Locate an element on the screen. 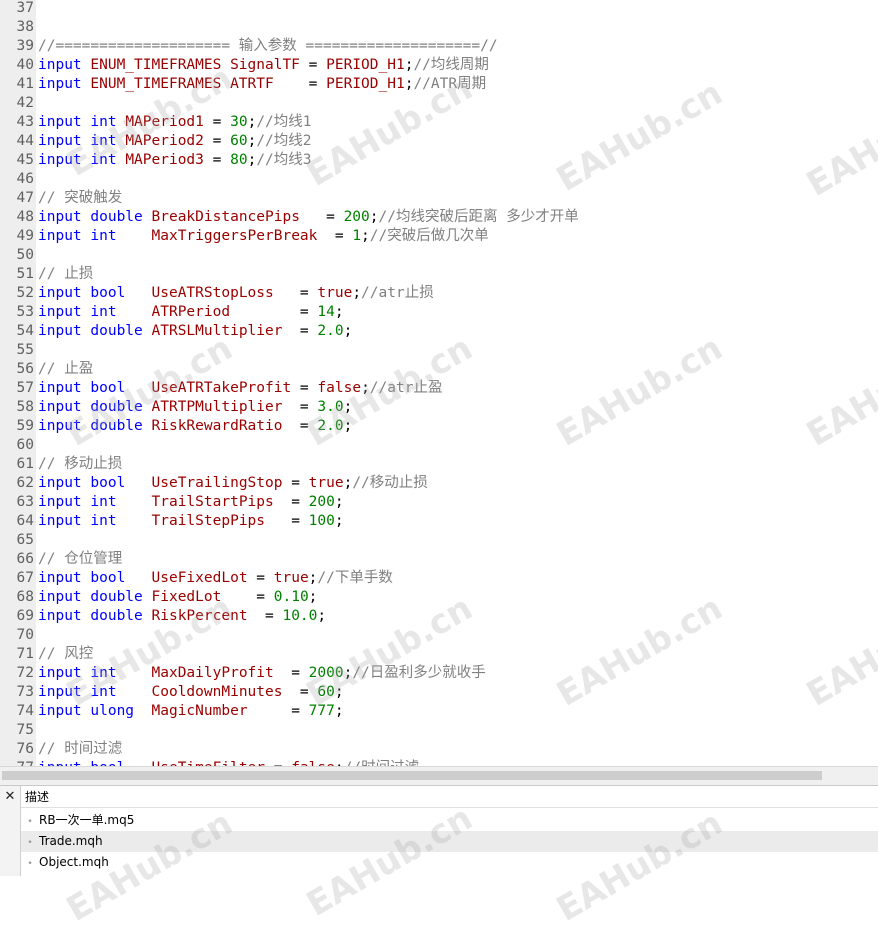 The width and height of the screenshot is (878, 930). keyword-token: double is located at coordinates (116, 597).